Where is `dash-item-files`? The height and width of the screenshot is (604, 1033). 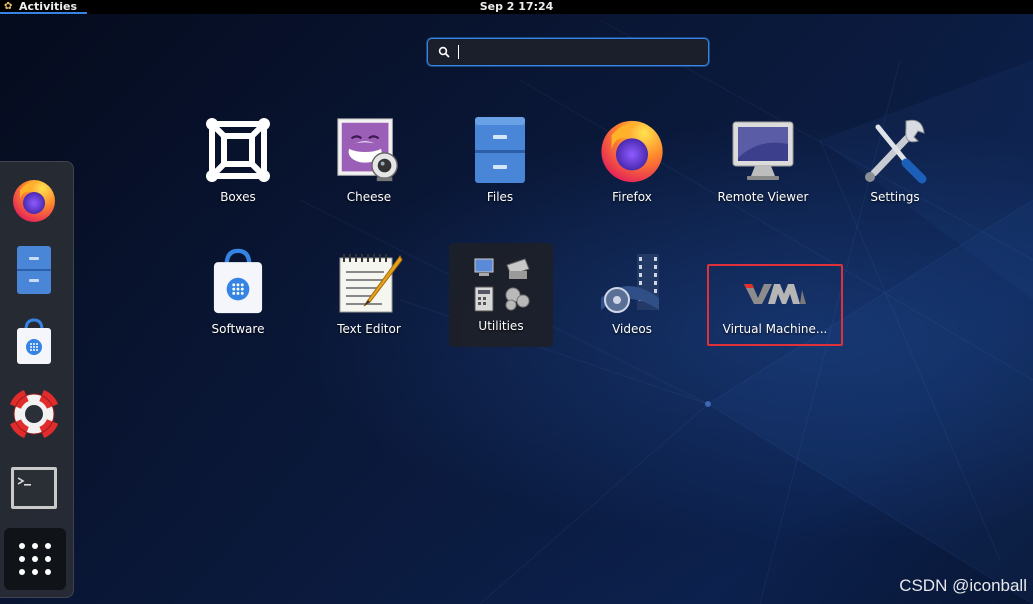 dash-item-files is located at coordinates (34, 270).